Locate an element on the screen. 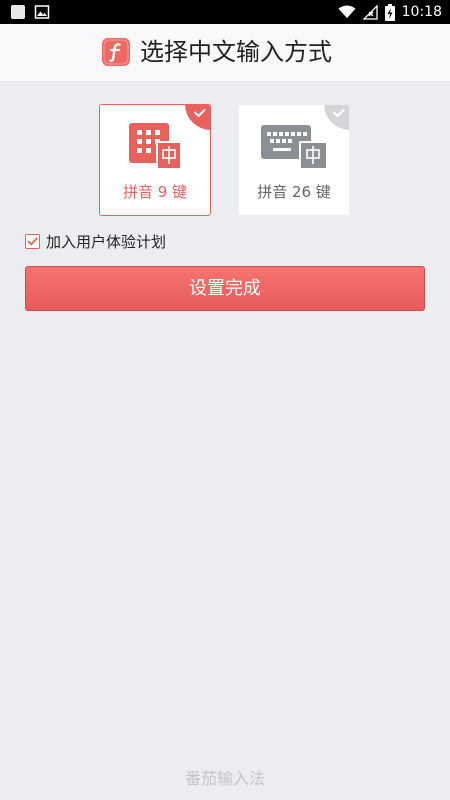  status-bar: 10:18 is located at coordinates (225, 12).